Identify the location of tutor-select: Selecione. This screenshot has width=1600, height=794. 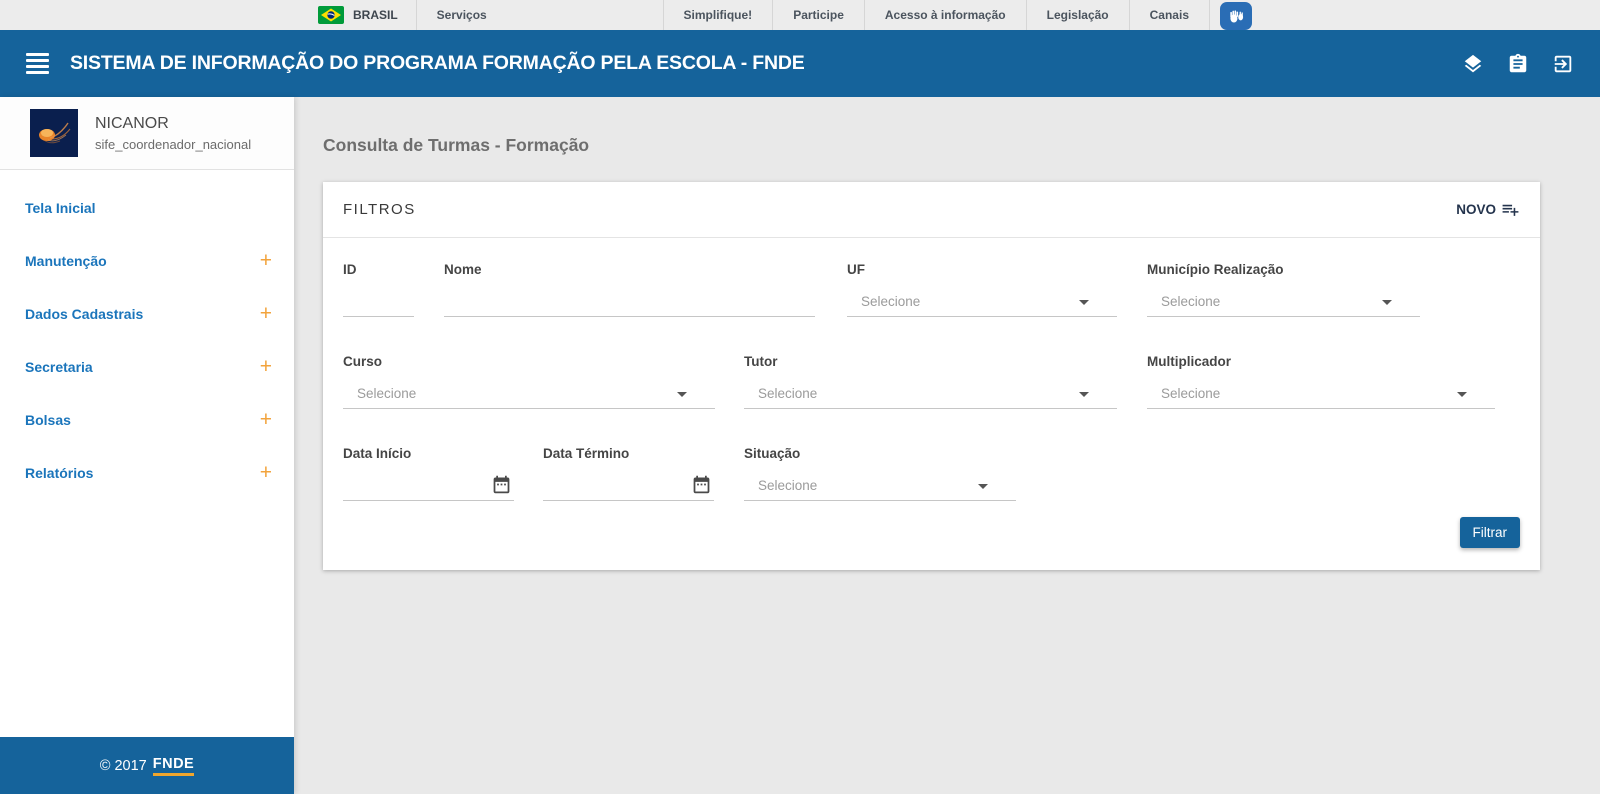
(930, 394).